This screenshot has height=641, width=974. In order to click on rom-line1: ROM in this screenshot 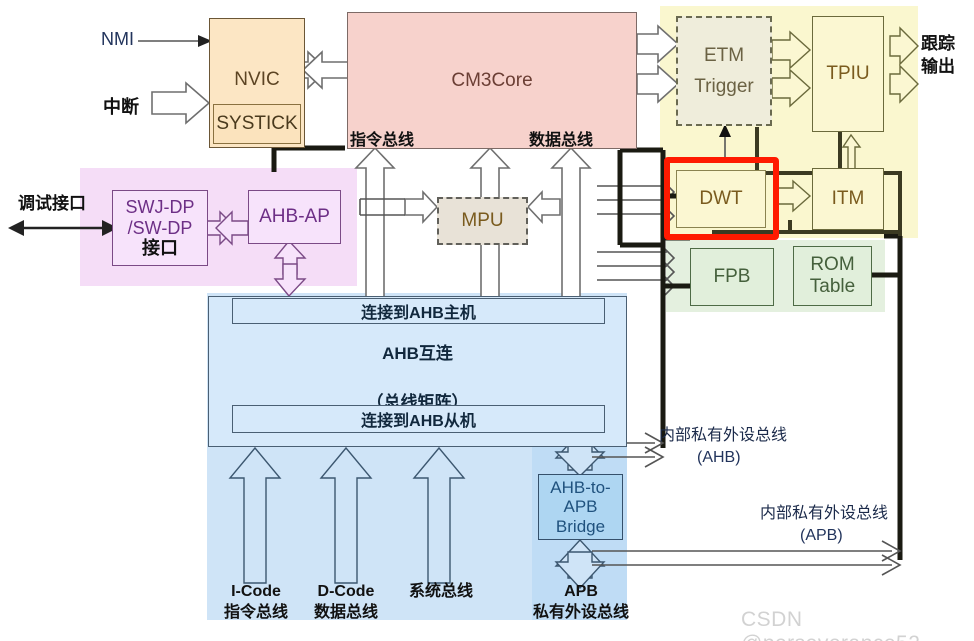, I will do `click(832, 265)`.